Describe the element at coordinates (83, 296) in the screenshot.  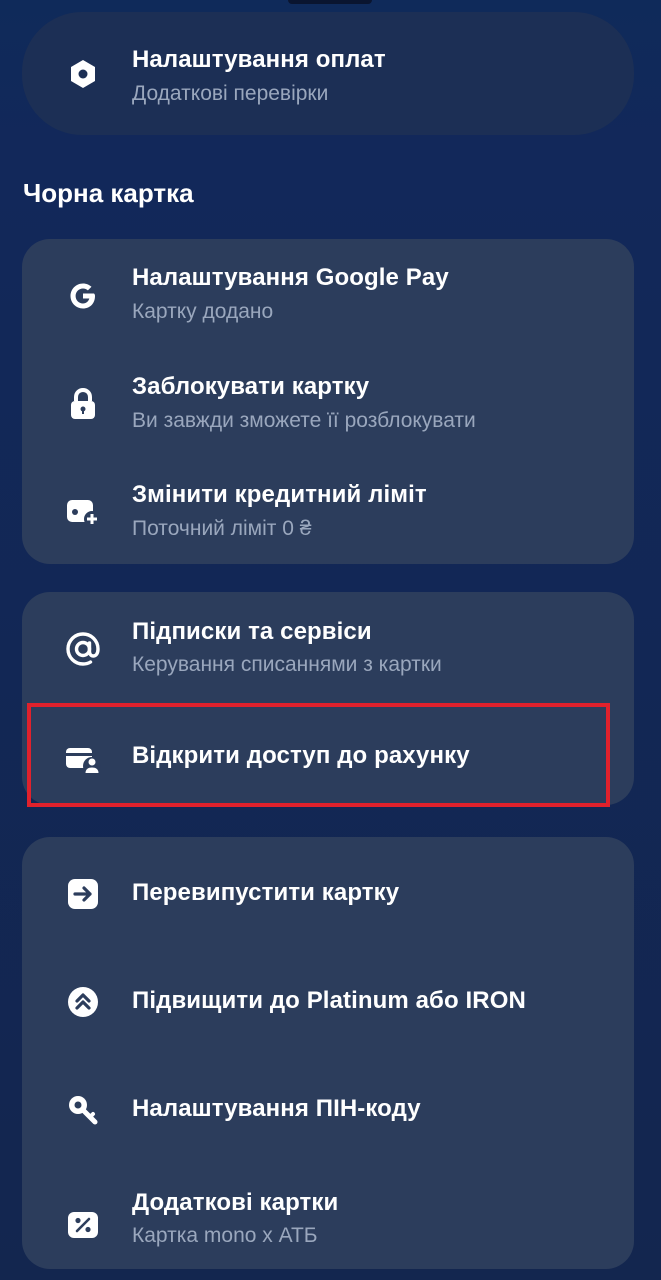
I see `google-icon` at that location.